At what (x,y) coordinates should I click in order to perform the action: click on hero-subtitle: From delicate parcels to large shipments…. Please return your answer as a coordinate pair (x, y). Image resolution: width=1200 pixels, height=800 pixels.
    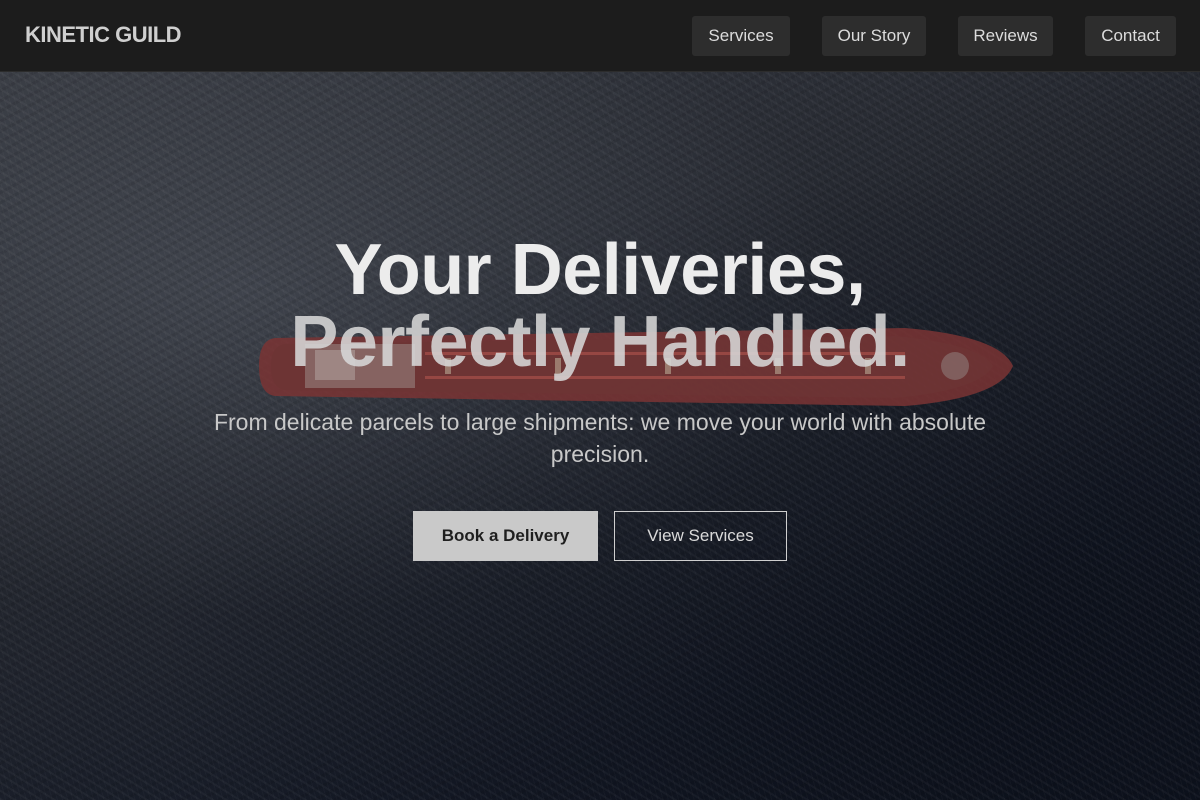
    Looking at the image, I should click on (600, 438).